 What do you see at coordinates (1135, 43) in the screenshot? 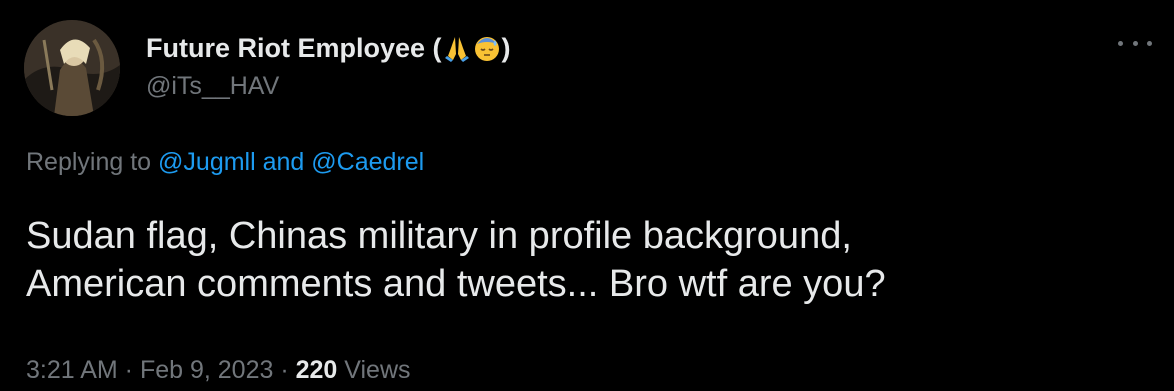
I see `more-options-icon` at bounding box center [1135, 43].